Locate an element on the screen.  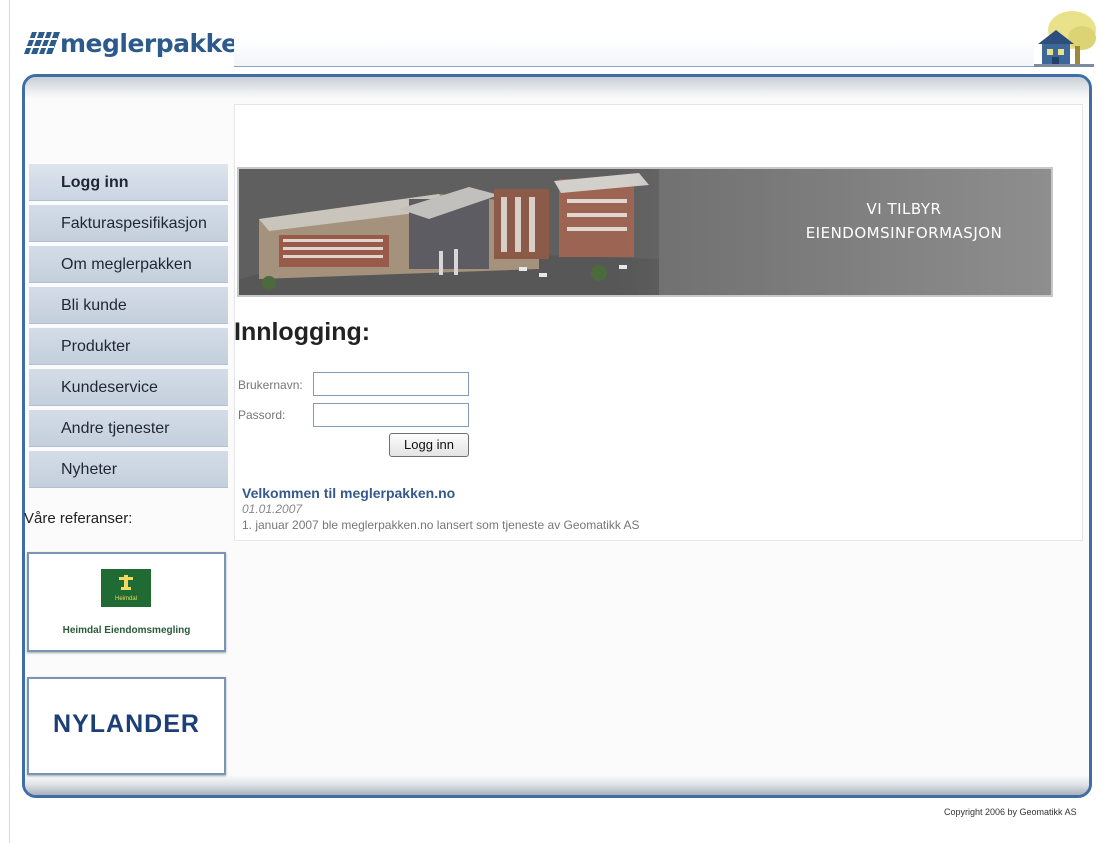
header-band is located at coordinates (634, 52).